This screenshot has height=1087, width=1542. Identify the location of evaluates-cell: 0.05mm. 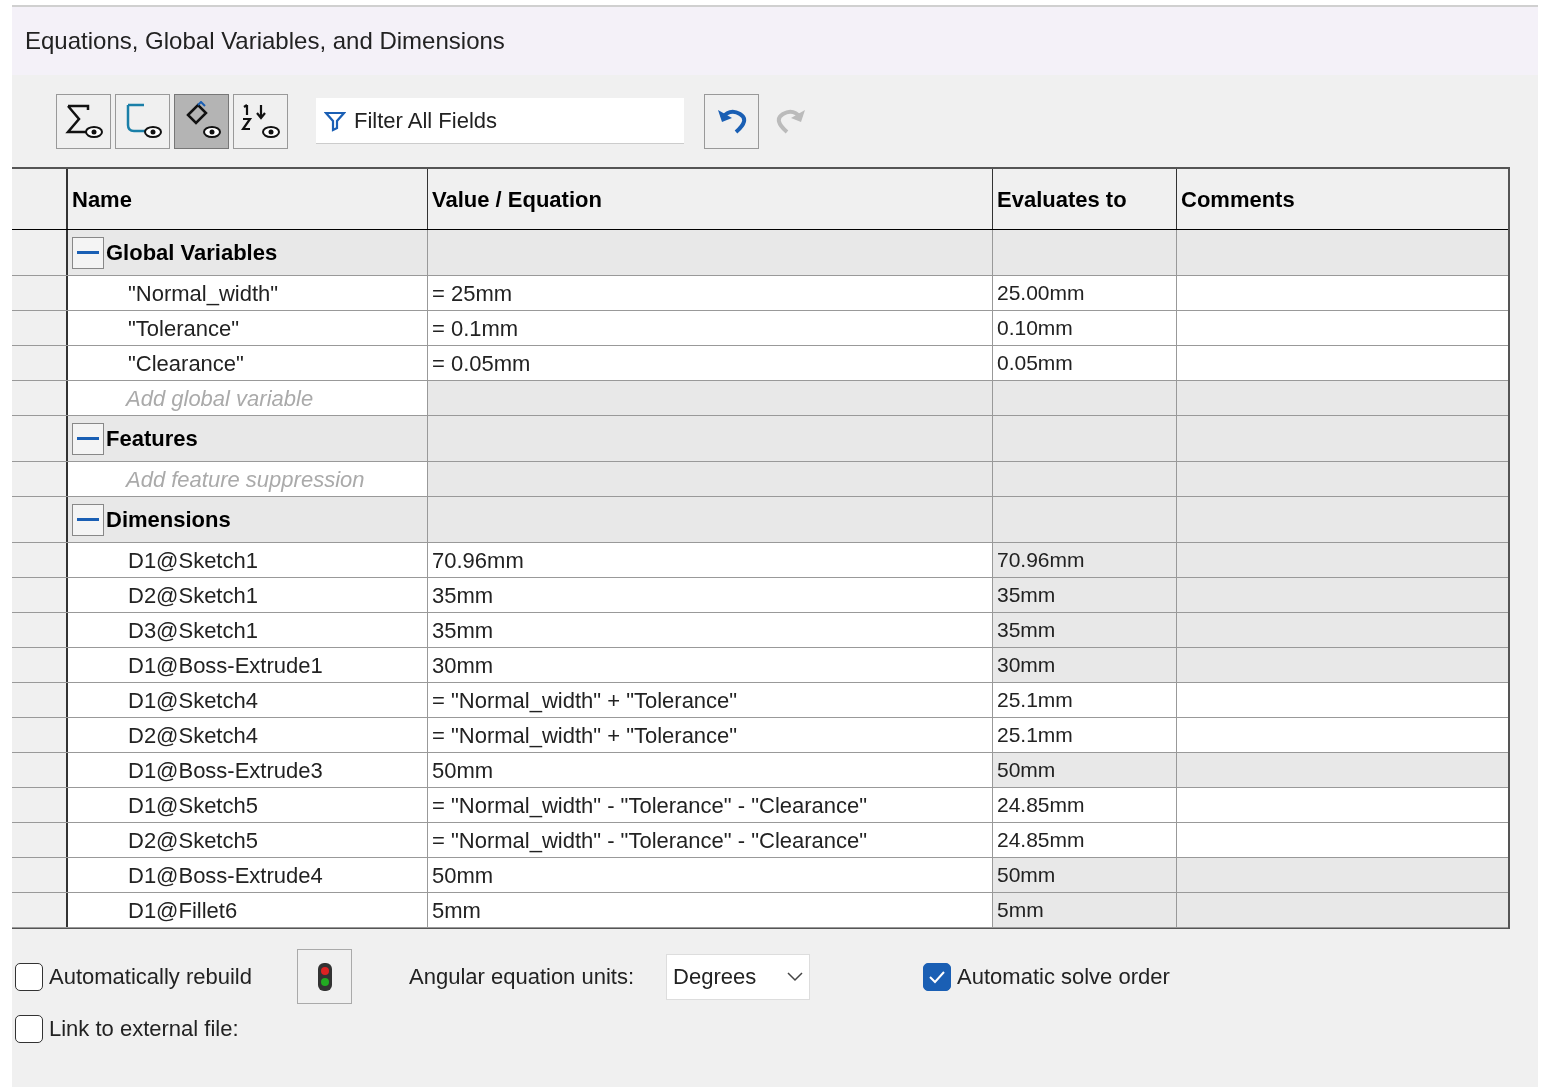
(1085, 363).